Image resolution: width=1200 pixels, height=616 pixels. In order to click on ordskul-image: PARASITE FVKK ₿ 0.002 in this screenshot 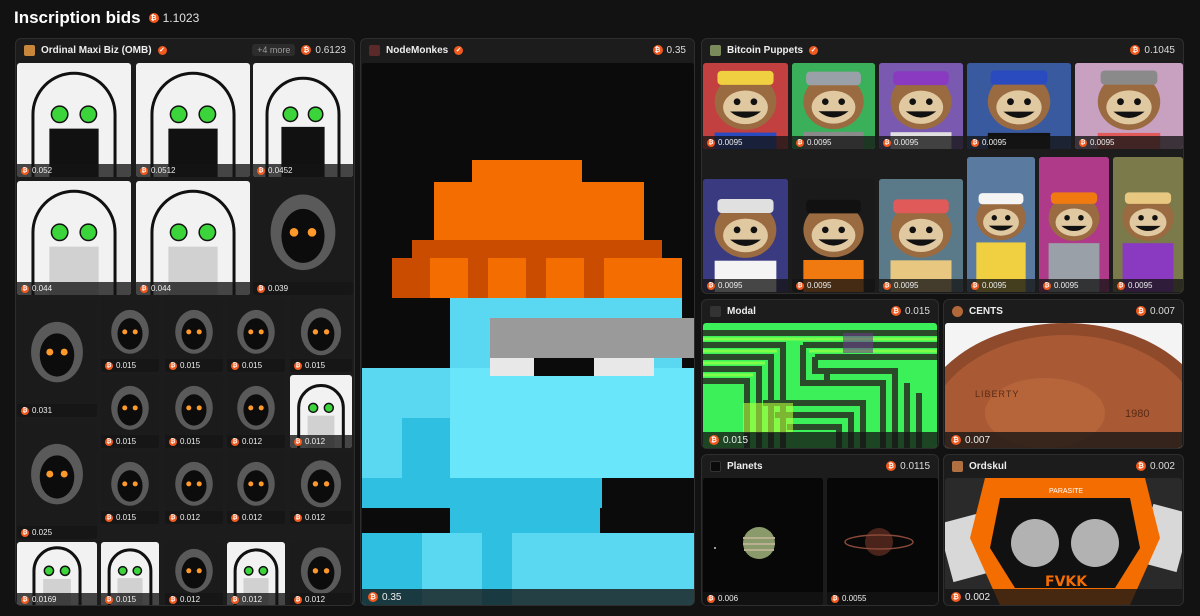, I will do `click(1063, 541)`.